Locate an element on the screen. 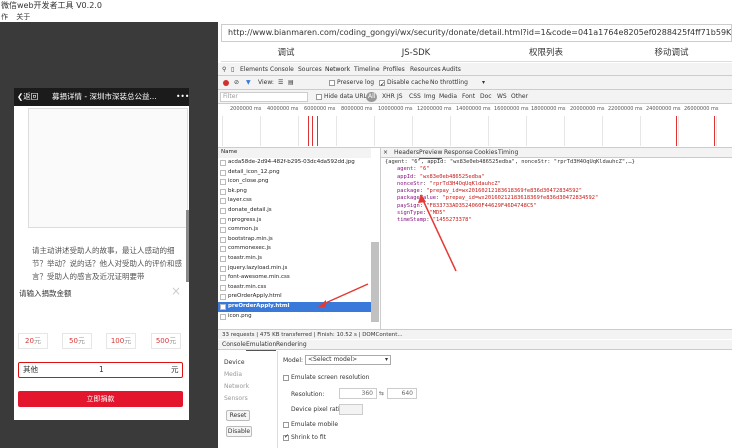 This screenshot has width=732, height=448. annotation-arrows is located at coordinates (387, 250).